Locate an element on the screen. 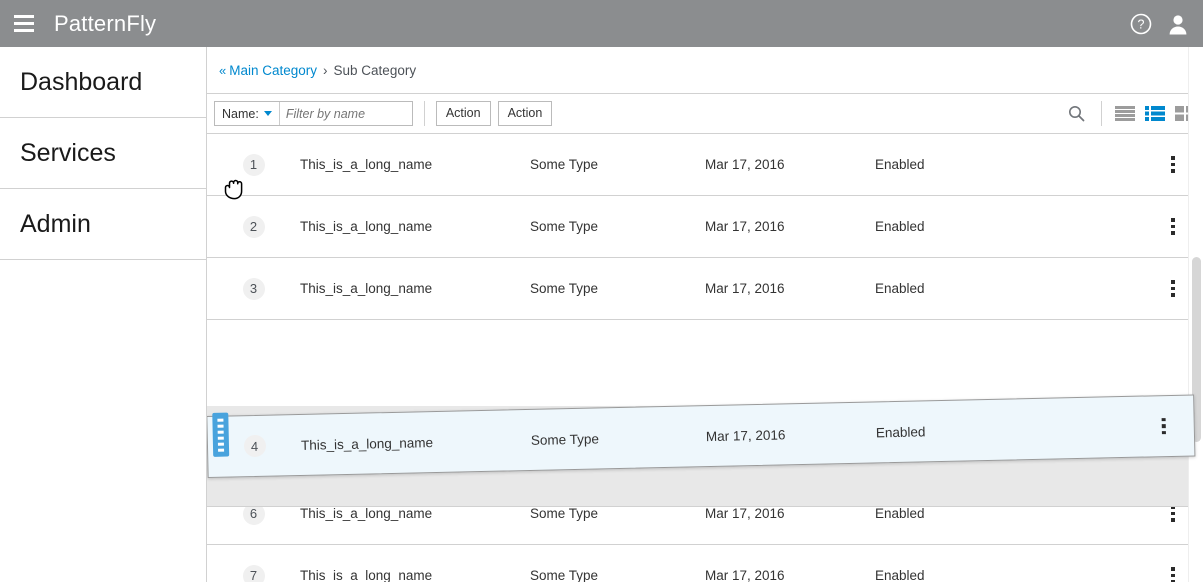  row-index-badge: 7 is located at coordinates (253, 573).